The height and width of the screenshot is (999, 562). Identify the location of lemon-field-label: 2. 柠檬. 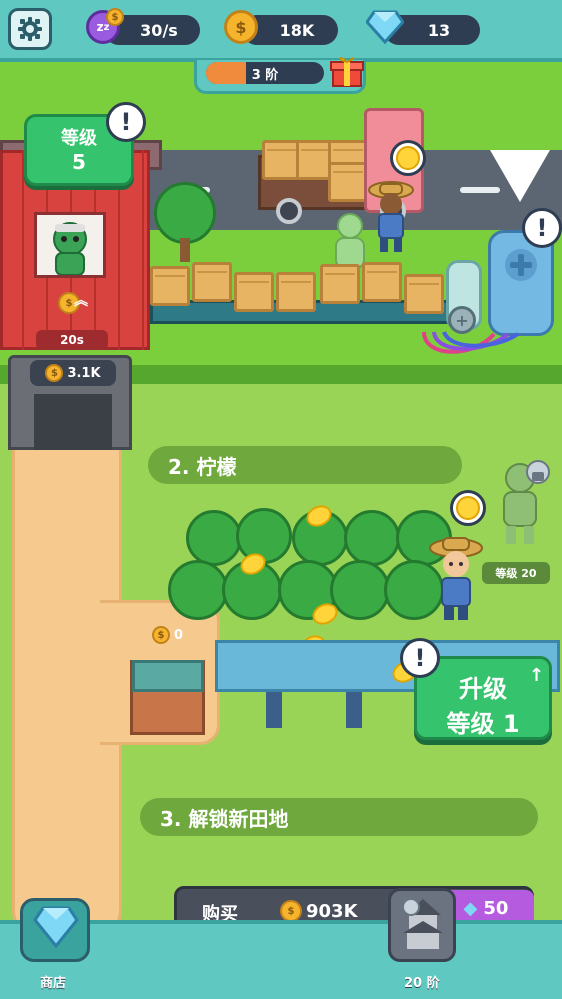
(305, 465).